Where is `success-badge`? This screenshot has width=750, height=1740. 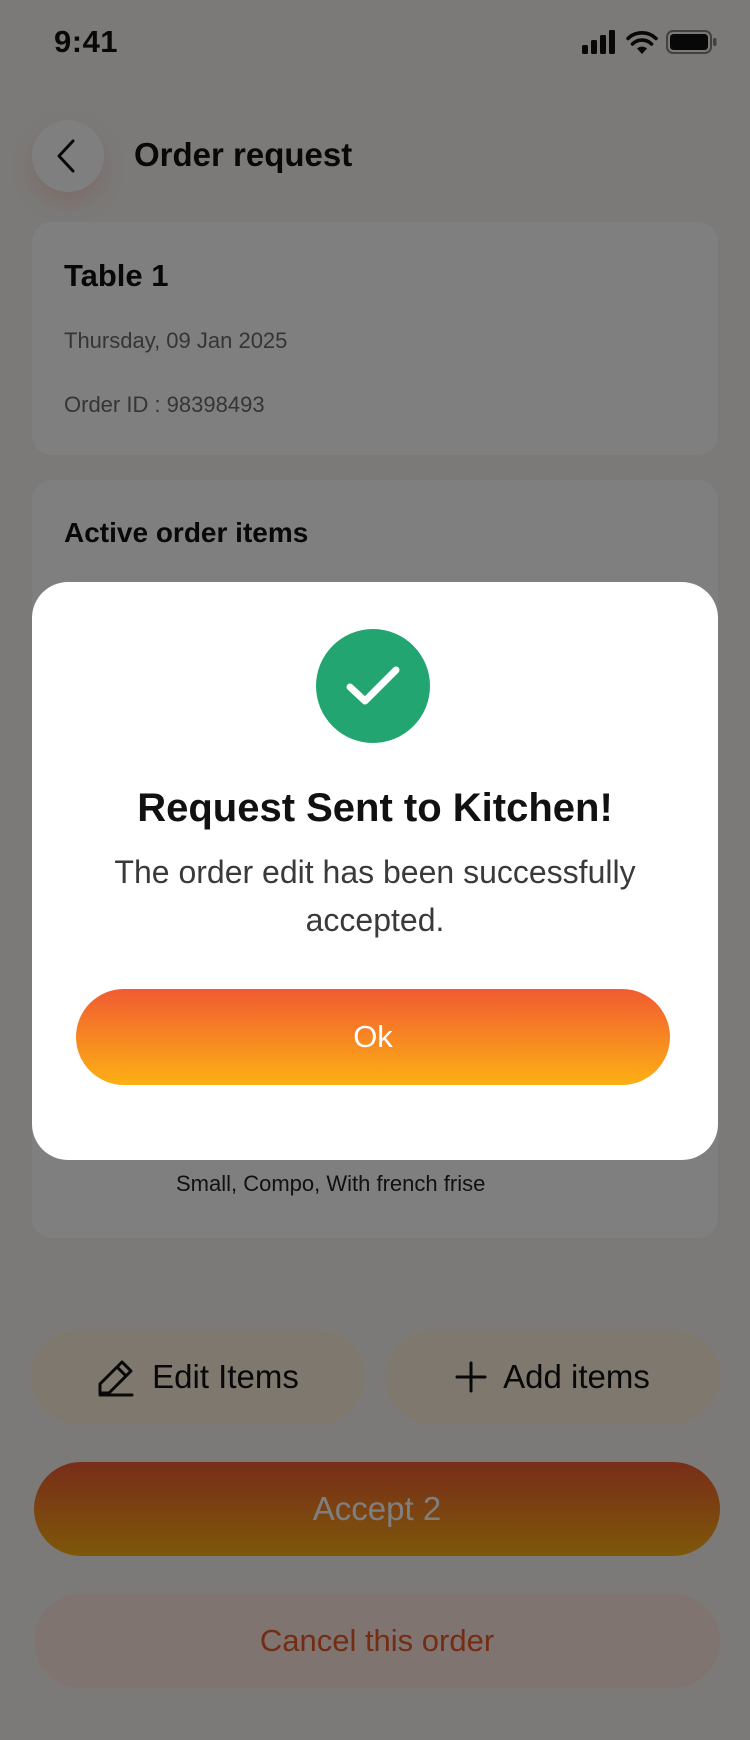
success-badge is located at coordinates (373, 686).